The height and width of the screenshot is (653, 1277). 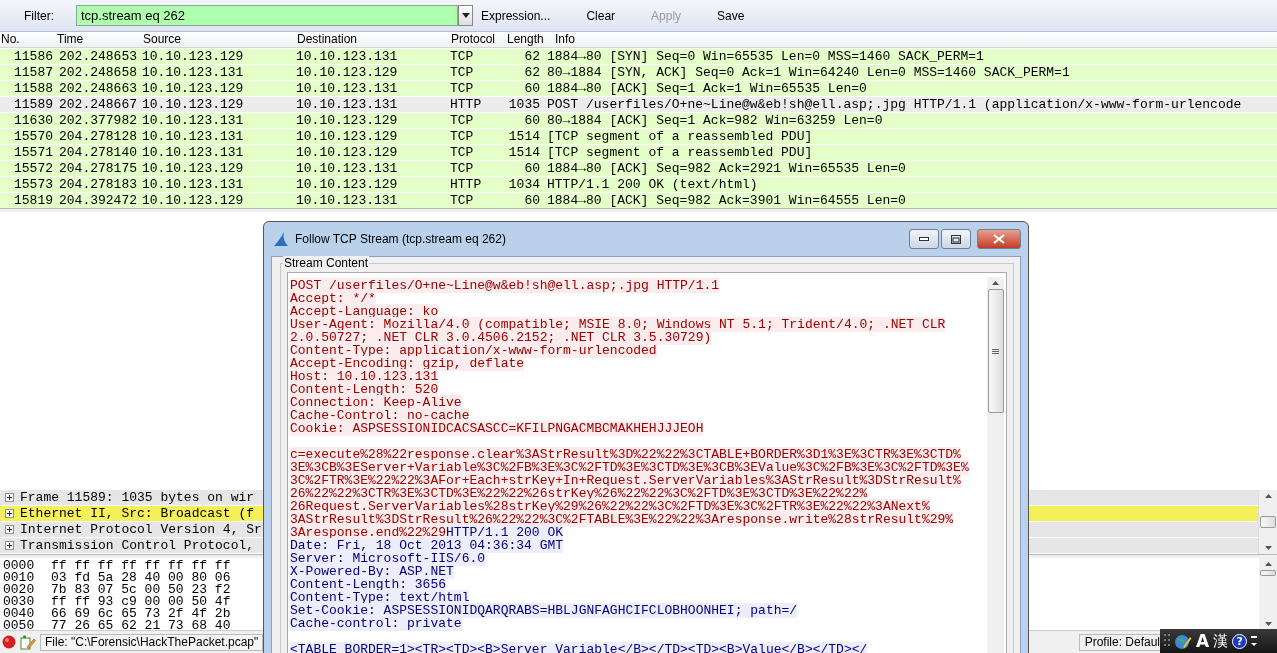 I want to click on table-cell-text: 15572, so click(x=33, y=169).